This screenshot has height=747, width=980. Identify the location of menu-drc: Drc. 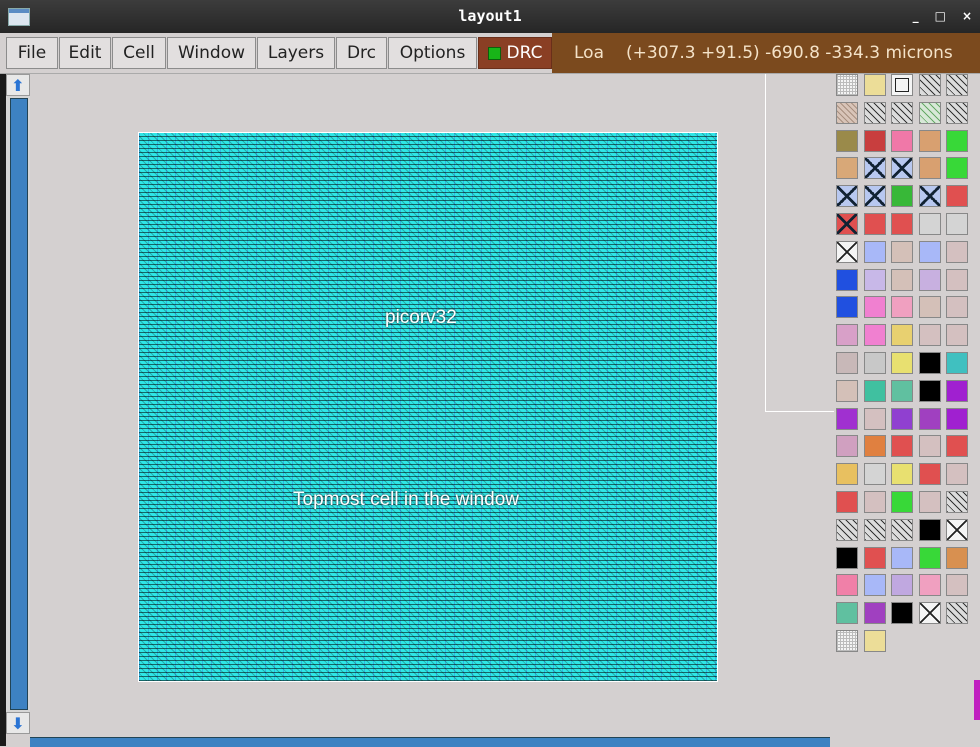
(361, 53).